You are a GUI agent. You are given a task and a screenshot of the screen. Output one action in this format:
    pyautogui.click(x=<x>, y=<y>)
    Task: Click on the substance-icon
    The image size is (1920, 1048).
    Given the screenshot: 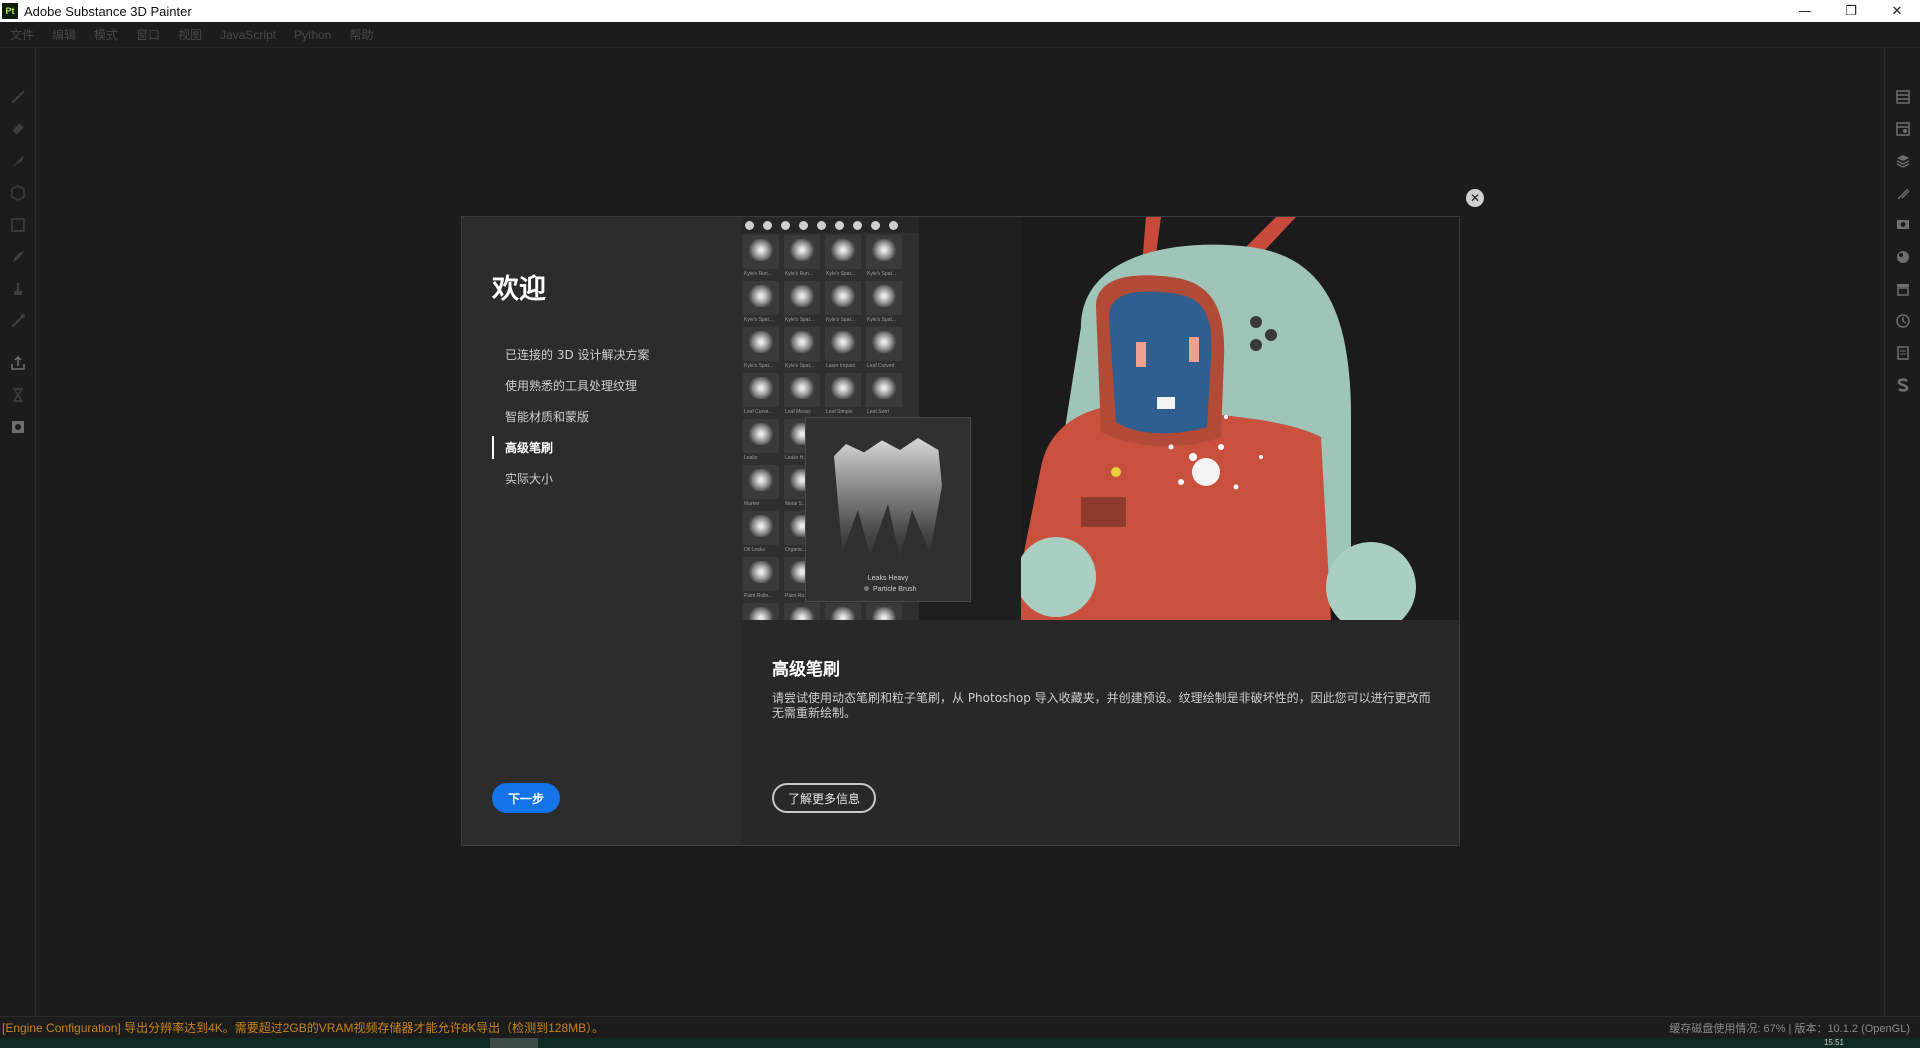 What is the action you would take?
    pyautogui.click(x=1903, y=385)
    